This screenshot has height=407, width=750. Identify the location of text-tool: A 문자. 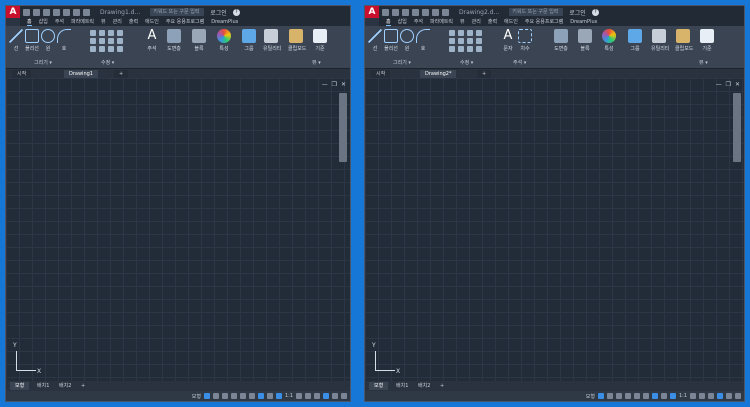
(508, 41).